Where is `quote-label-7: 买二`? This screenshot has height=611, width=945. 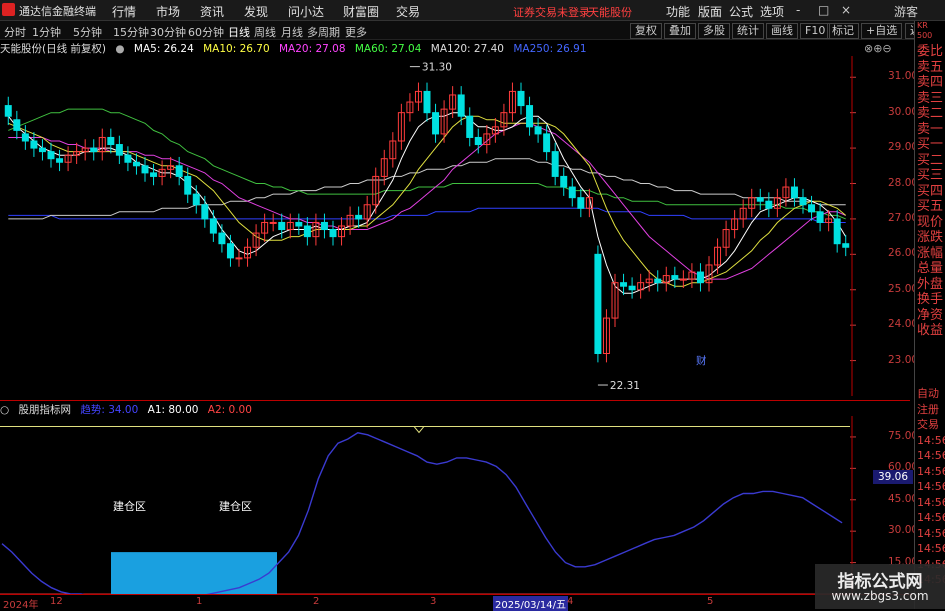 quote-label-7: 买二 is located at coordinates (930, 160).